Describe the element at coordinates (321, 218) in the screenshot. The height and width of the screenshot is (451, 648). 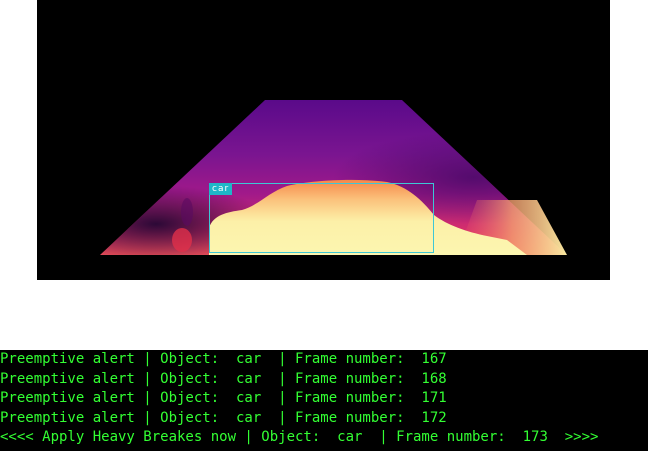
I see `detection-bounding-box` at that location.